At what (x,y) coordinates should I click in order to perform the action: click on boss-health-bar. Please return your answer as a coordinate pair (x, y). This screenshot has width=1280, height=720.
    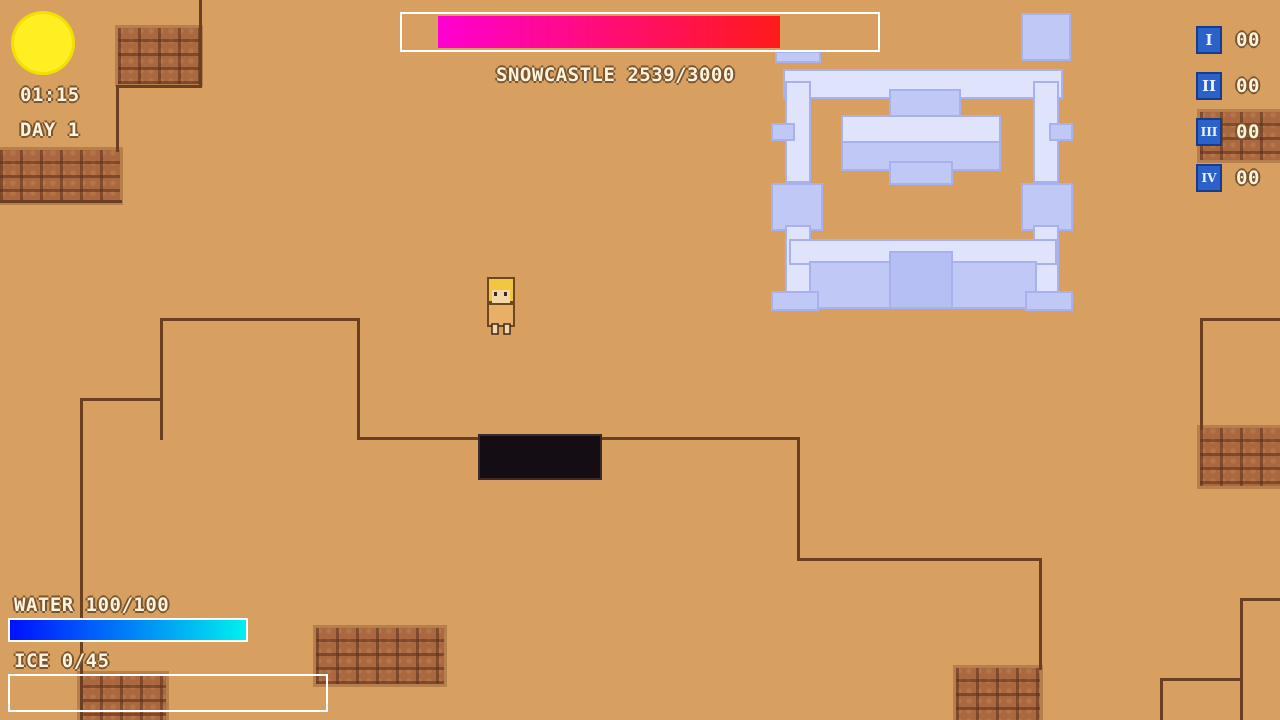
    Looking at the image, I should click on (640, 32).